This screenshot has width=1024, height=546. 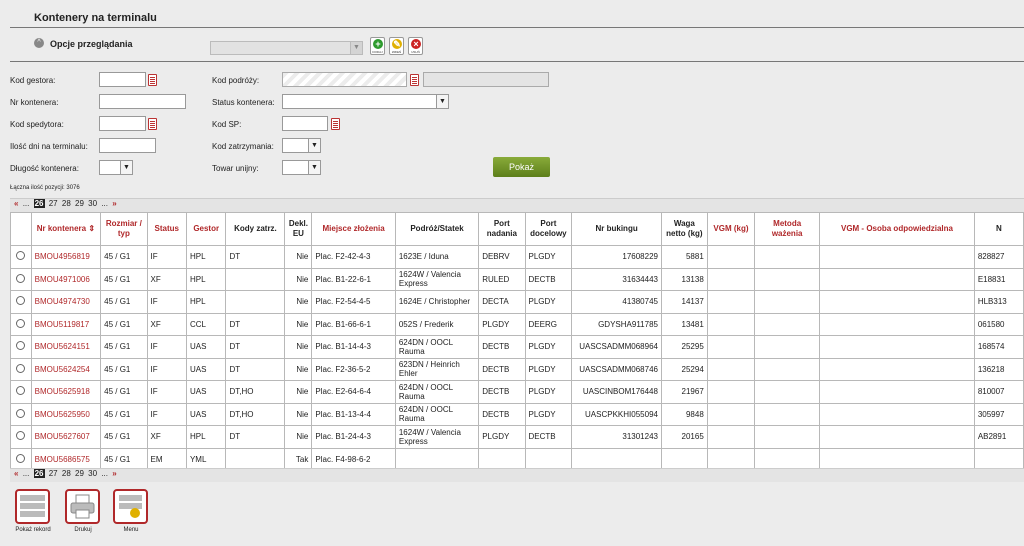 I want to click on table-cell: 061580, so click(x=998, y=324).